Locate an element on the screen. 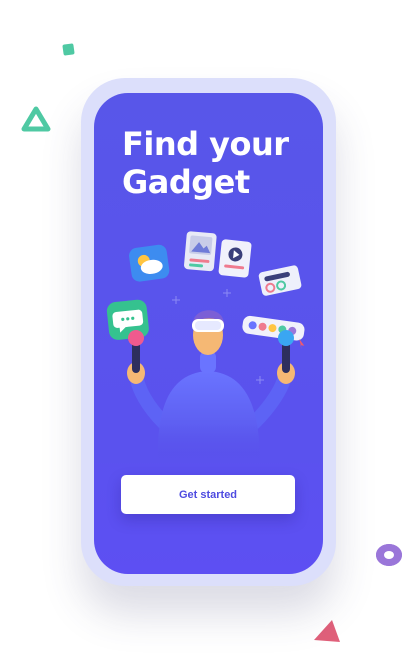  weather-app-icon is located at coordinates (149, 263).